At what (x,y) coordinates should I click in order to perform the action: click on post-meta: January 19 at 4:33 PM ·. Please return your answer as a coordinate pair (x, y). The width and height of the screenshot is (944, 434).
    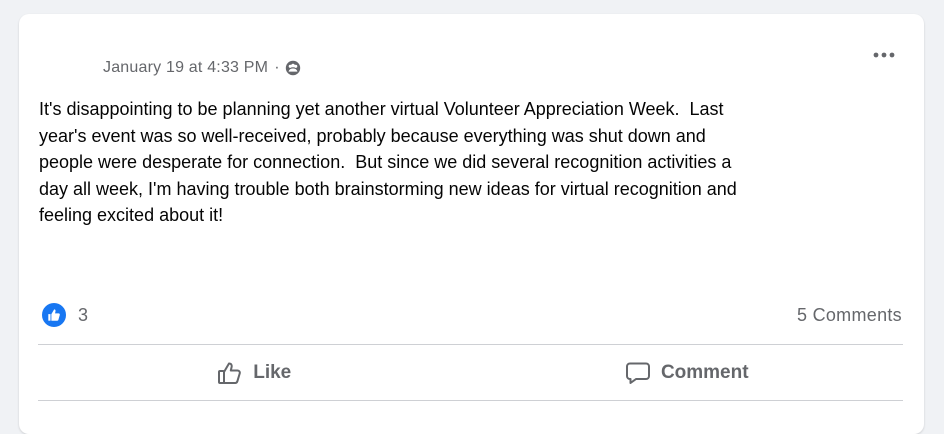
    Looking at the image, I should click on (202, 68).